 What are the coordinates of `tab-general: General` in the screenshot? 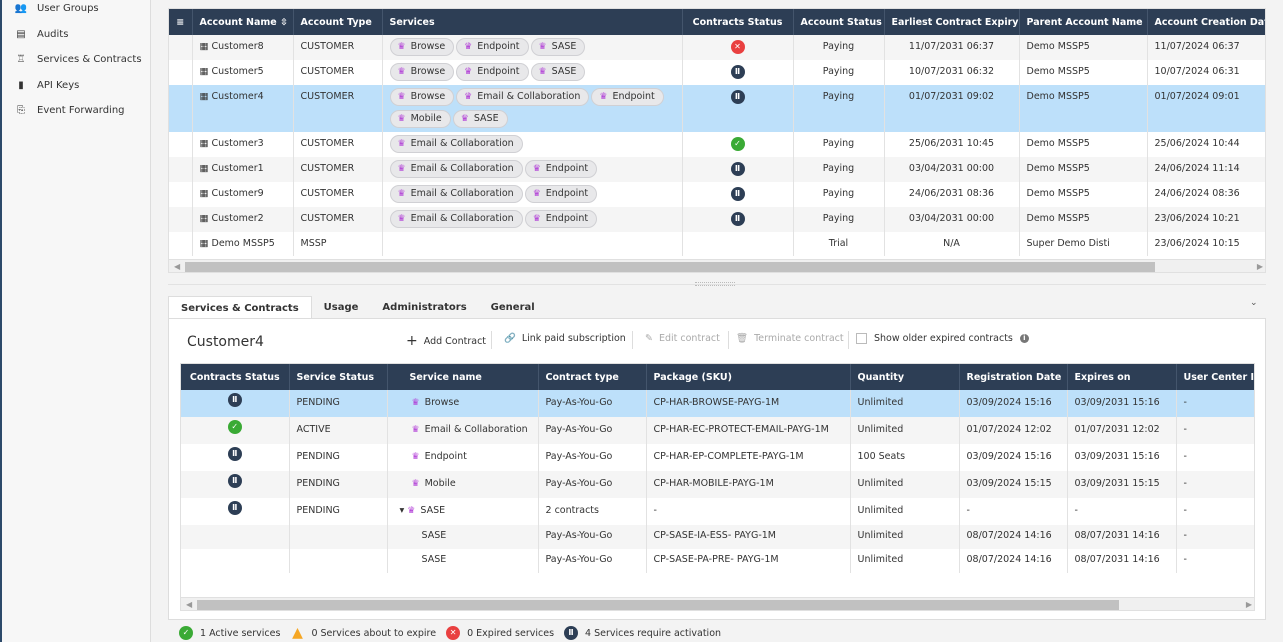 It's located at (513, 307).